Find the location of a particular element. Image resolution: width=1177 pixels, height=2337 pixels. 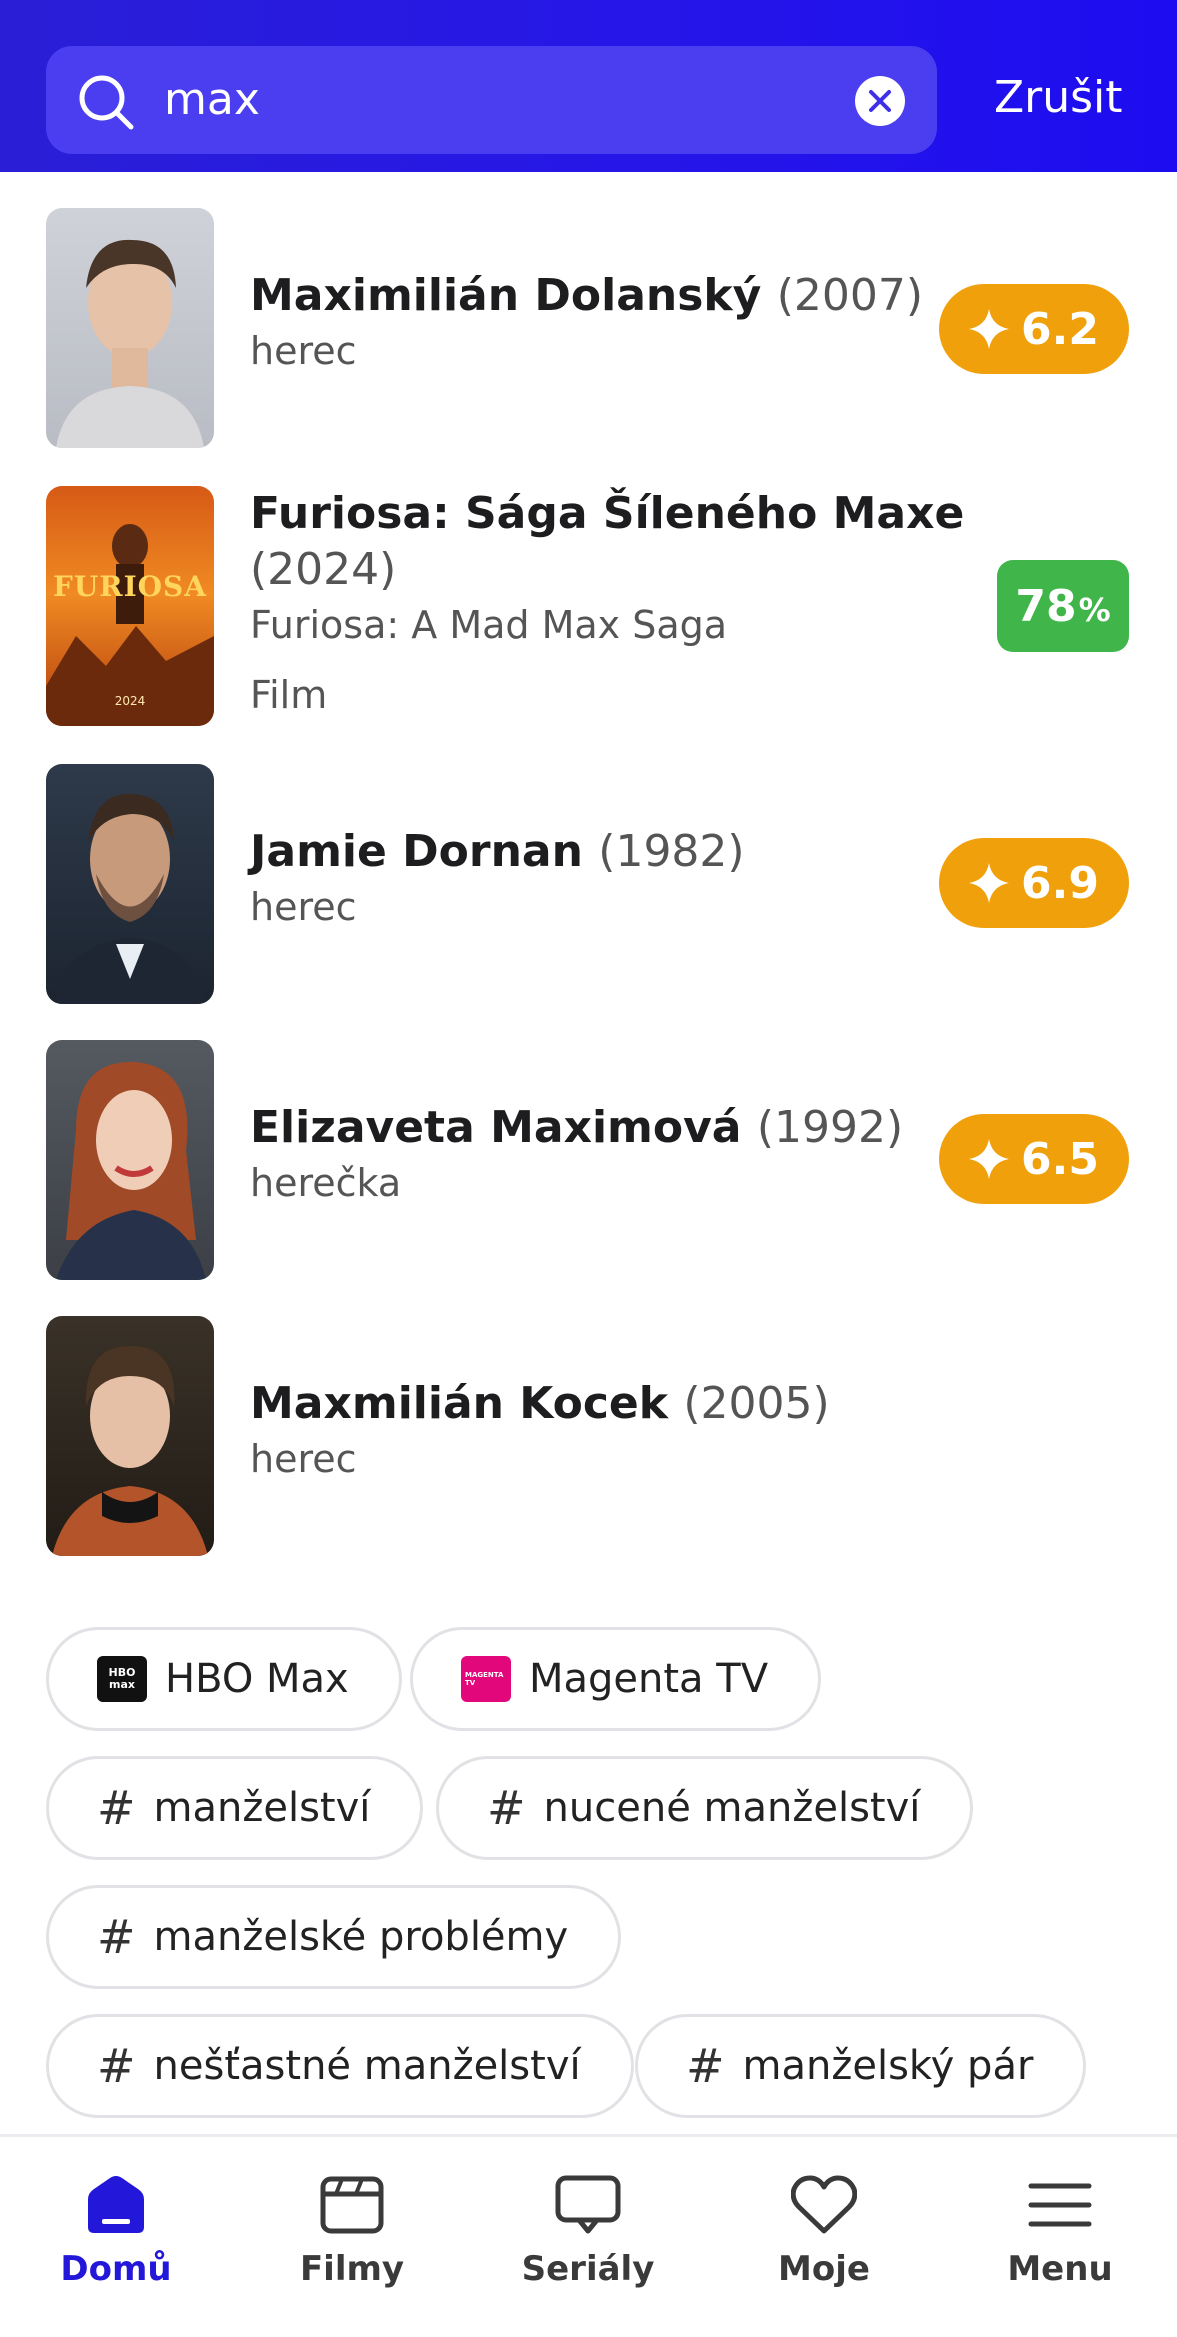

chip-hbo-max: HBO max HBO Max is located at coordinates (224, 1679).